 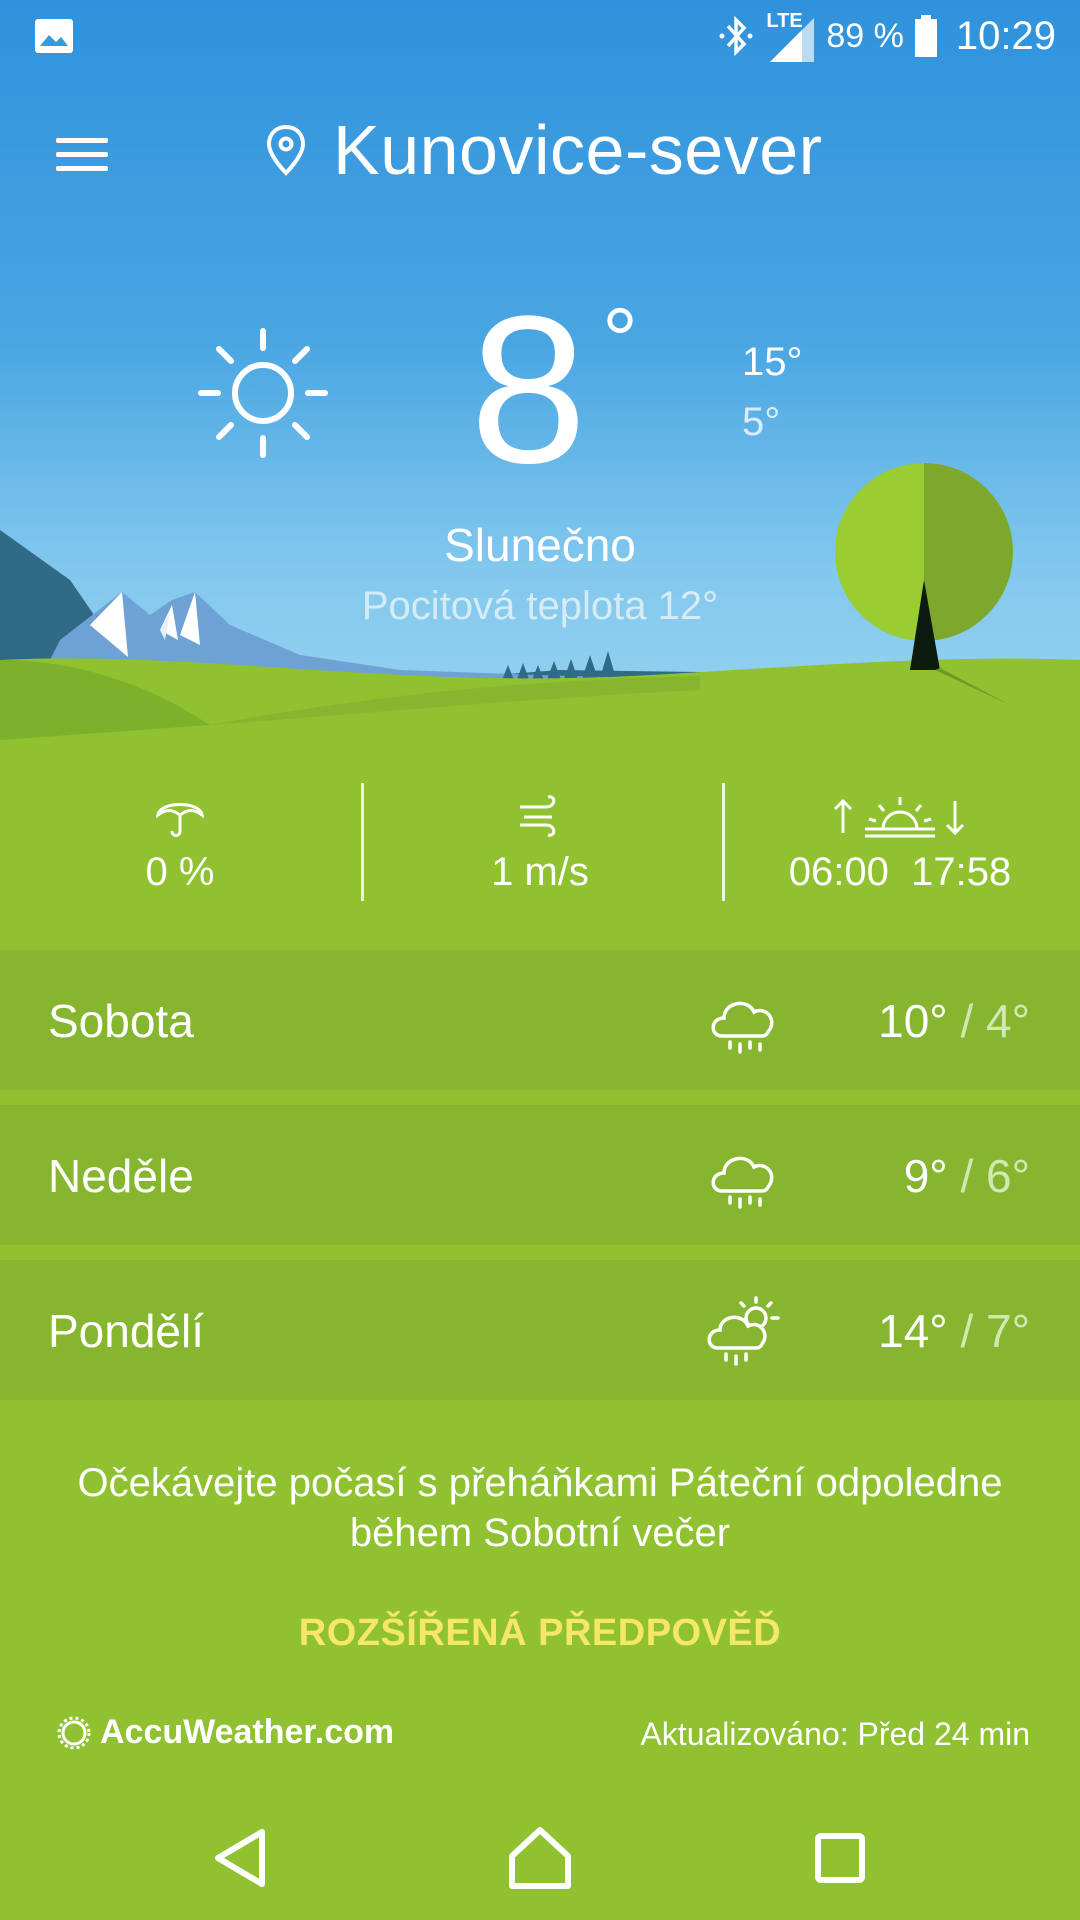 I want to click on forecast-low: 7°, so click(x=1008, y=1331).